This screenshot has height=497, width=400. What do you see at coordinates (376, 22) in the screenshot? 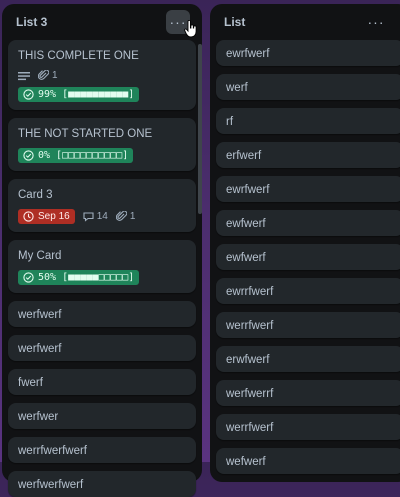
I see `list-menu-button: ···` at bounding box center [376, 22].